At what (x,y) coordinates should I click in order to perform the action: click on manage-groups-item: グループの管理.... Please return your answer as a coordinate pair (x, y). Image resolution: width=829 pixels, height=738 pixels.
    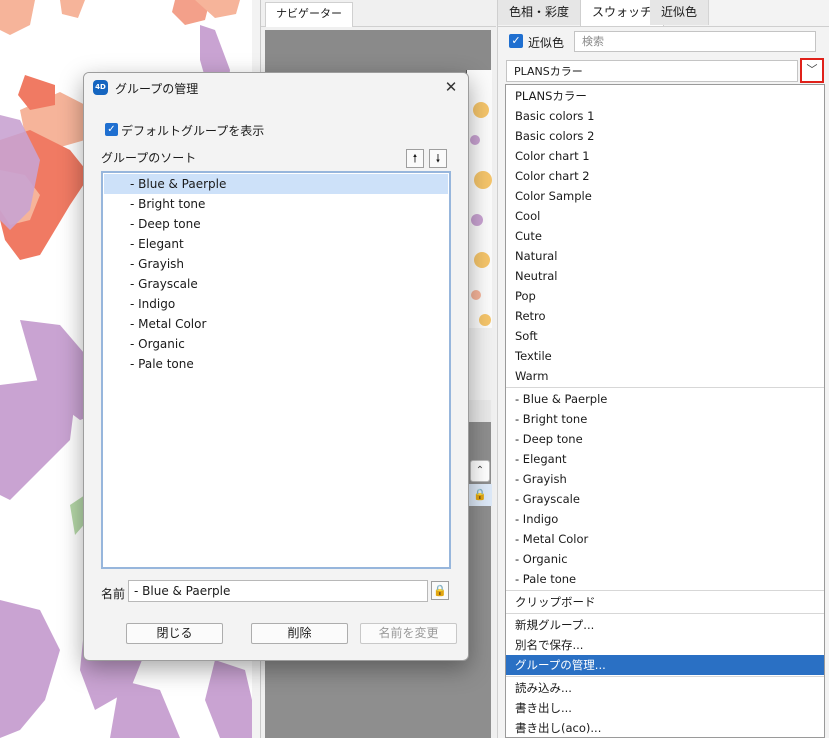
    Looking at the image, I should click on (665, 665).